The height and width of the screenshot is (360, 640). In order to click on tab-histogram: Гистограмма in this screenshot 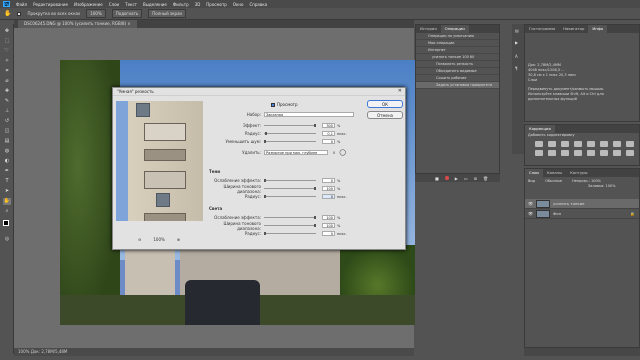, I will do `click(542, 29)`.